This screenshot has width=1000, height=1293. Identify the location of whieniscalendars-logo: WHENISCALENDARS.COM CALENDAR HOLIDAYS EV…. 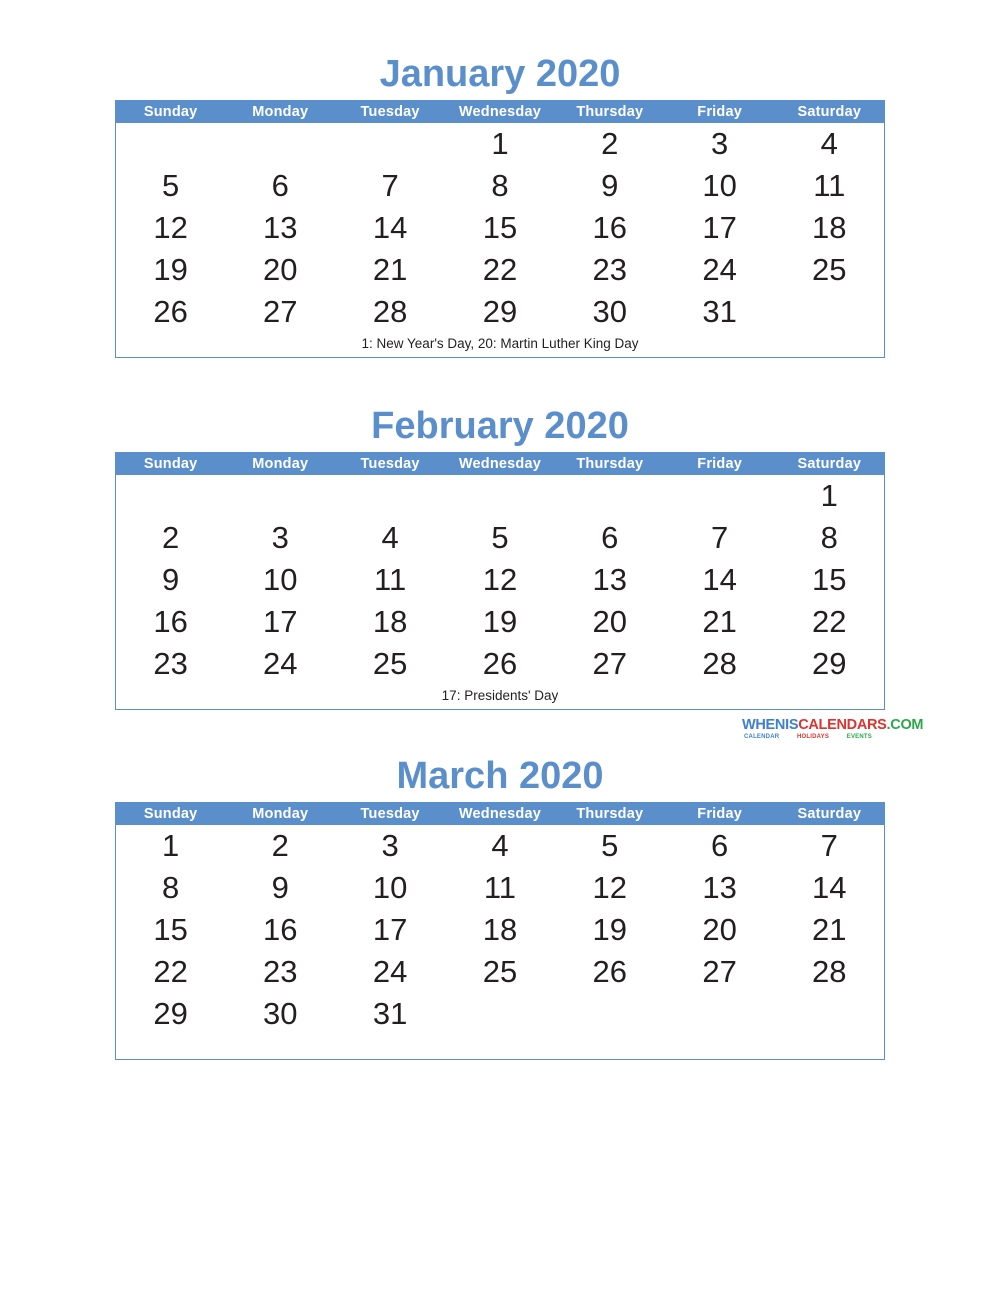
(833, 732).